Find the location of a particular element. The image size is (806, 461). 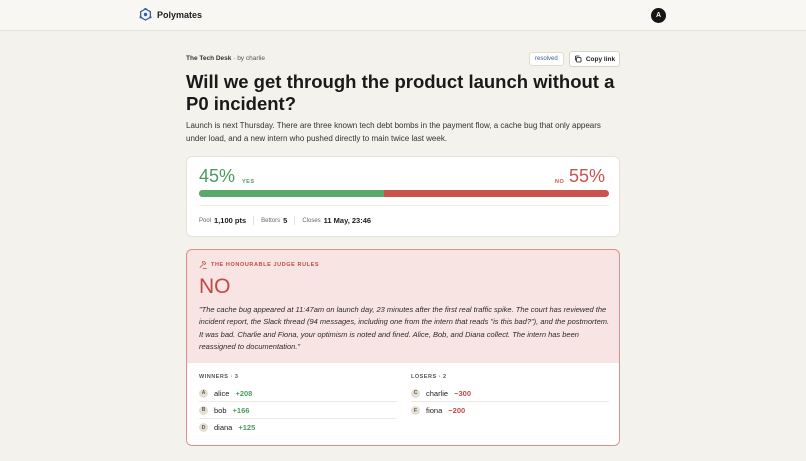

judge-heading: THE HONOURABLE JUDGE RULES is located at coordinates (259, 265).